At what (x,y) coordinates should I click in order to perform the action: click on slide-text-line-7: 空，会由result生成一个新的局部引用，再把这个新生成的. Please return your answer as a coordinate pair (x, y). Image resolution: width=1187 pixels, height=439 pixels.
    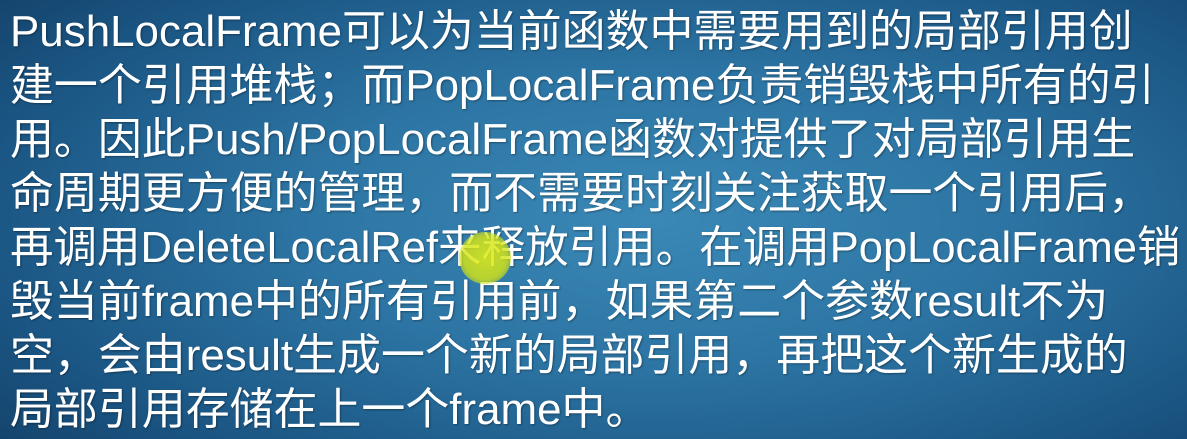
    Looking at the image, I should click on (569, 355).